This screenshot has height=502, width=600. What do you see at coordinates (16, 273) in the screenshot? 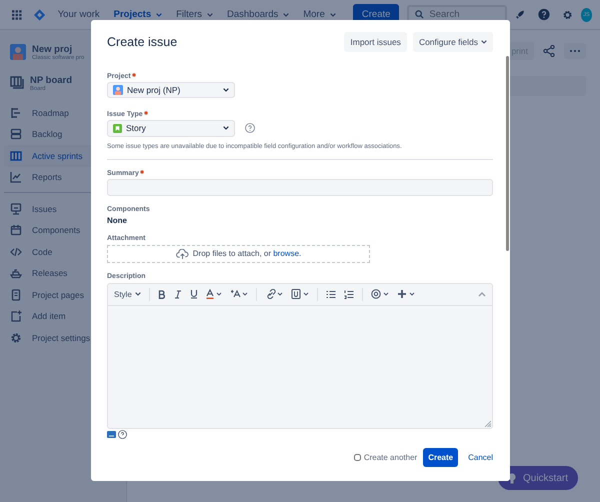
I see `boat-icon` at bounding box center [16, 273].